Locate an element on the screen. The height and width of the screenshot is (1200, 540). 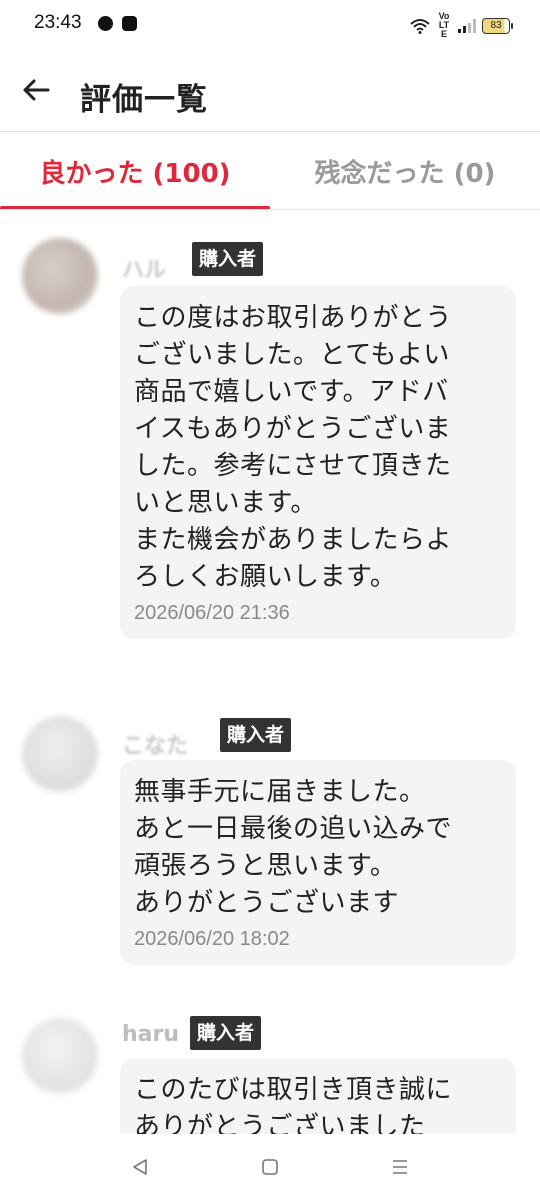
system-nav-bar is located at coordinates (270, 1167).